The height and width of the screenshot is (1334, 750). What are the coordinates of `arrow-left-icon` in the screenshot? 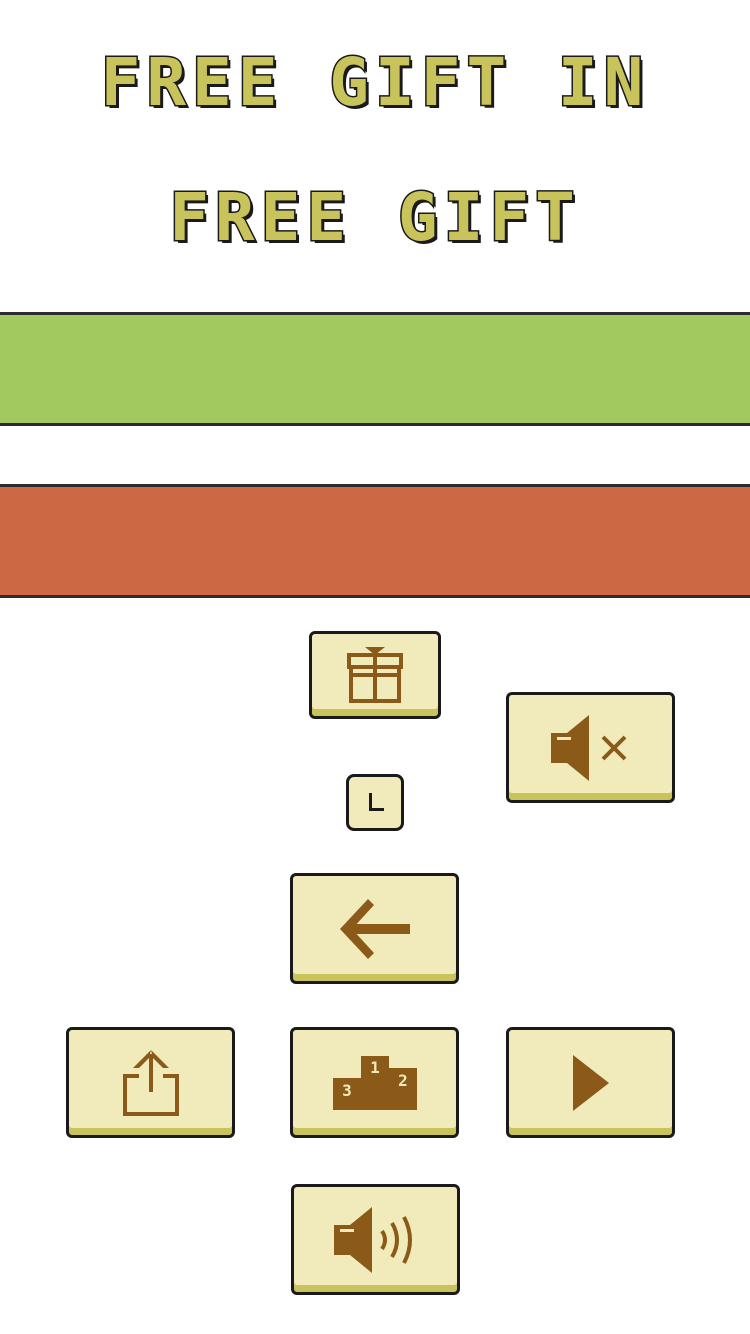 It's located at (374, 928).